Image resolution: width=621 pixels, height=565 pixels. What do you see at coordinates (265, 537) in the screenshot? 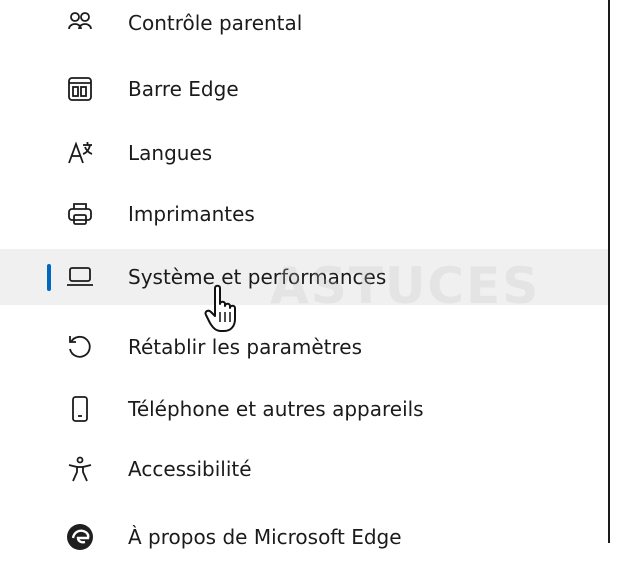
I see `sidebar-item-label: À propos de Microsoft Edge` at bounding box center [265, 537].